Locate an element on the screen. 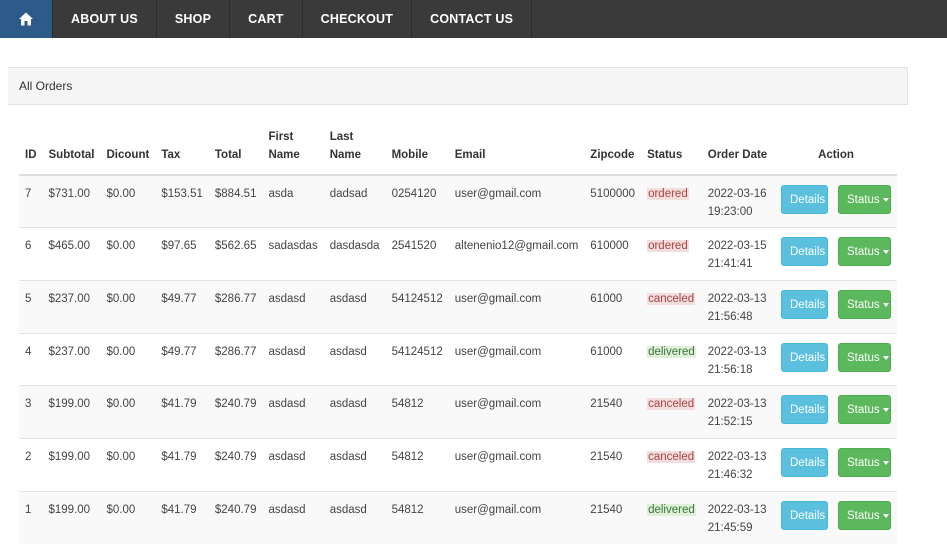 Image resolution: width=947 pixels, height=550 pixels. header-discount: Dicount is located at coordinates (128, 151).